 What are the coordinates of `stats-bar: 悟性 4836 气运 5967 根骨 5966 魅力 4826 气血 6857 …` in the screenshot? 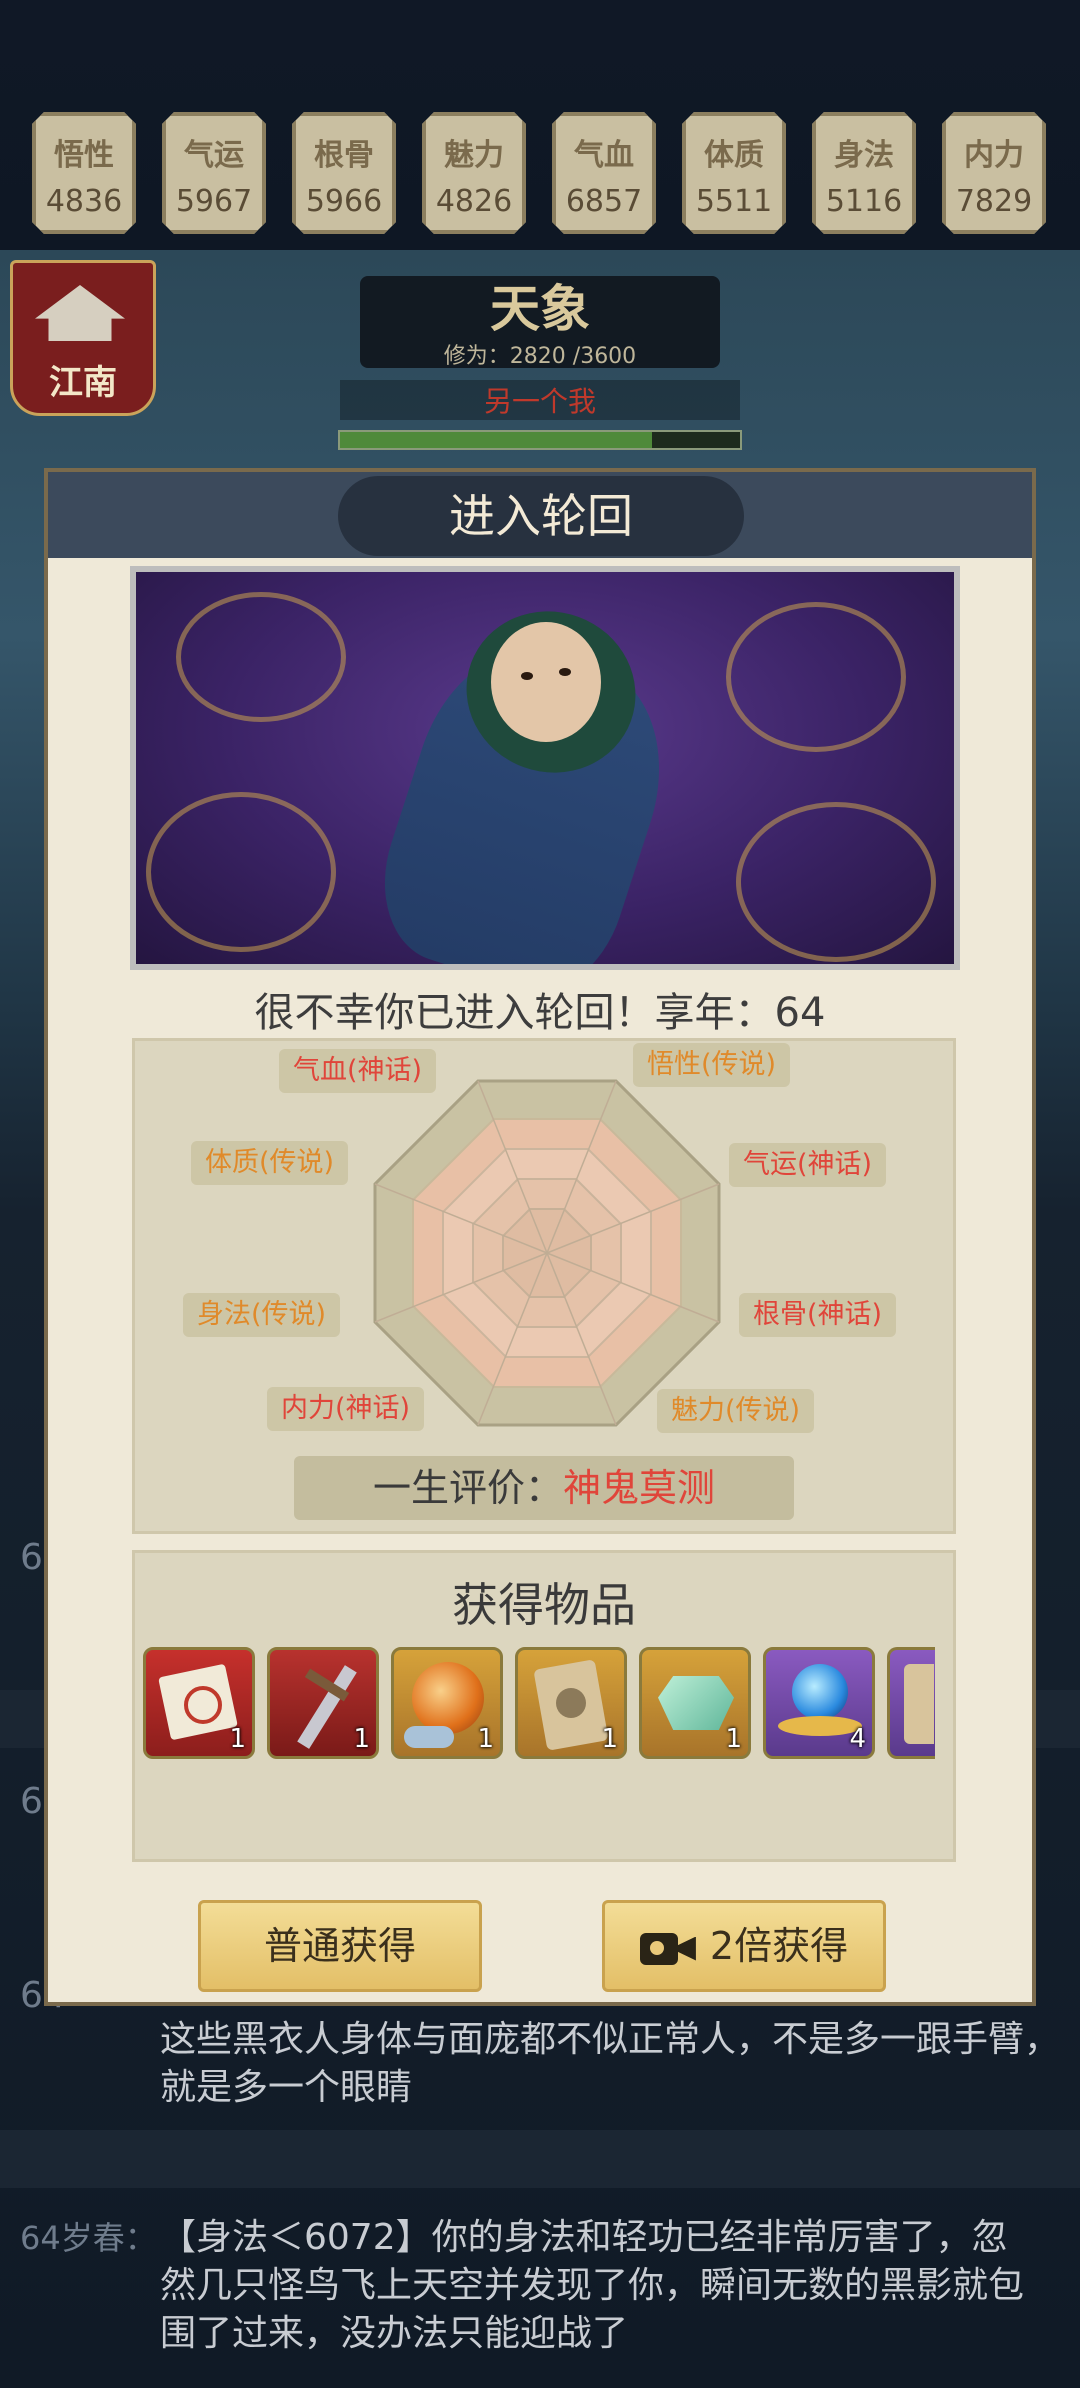 It's located at (540, 125).